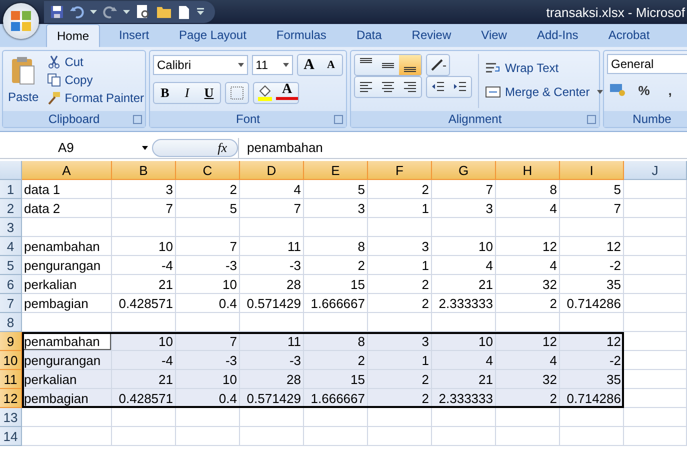 The height and width of the screenshot is (460, 687). Describe the element at coordinates (95, 80) in the screenshot. I see `copy-button: Copy` at that location.